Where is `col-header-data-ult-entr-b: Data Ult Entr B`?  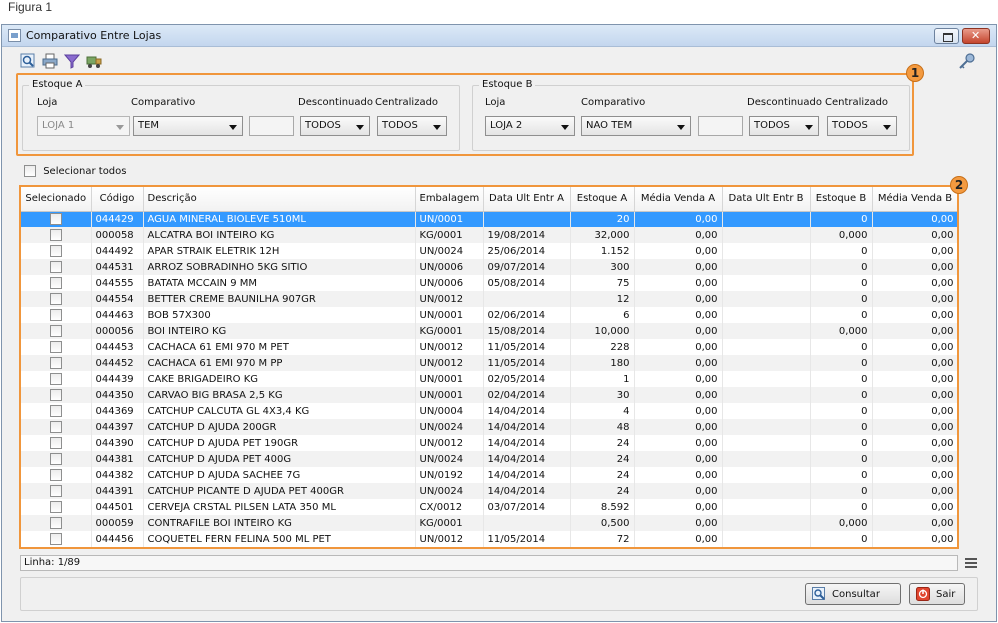 col-header-data-ult-entr-b: Data Ult Entr B is located at coordinates (766, 199).